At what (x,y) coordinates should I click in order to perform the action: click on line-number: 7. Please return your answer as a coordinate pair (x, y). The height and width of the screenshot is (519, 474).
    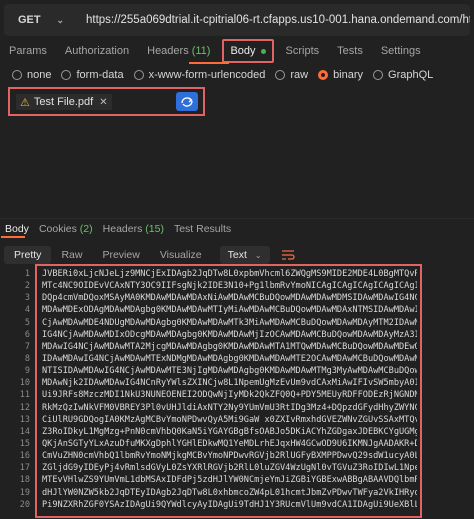
    Looking at the image, I should click on (27, 346).